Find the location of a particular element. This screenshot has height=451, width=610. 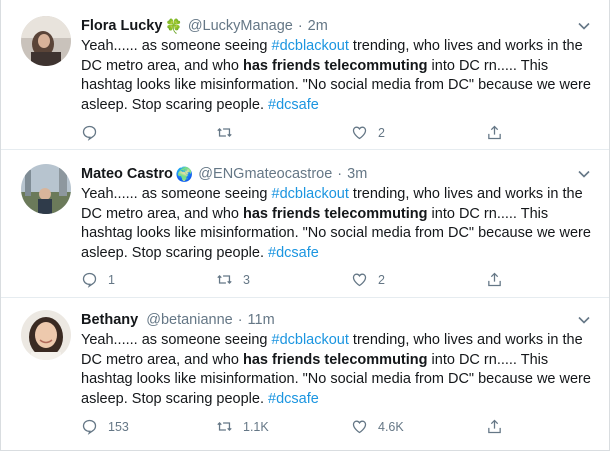

user-handle: @betanianne is located at coordinates (189, 320).